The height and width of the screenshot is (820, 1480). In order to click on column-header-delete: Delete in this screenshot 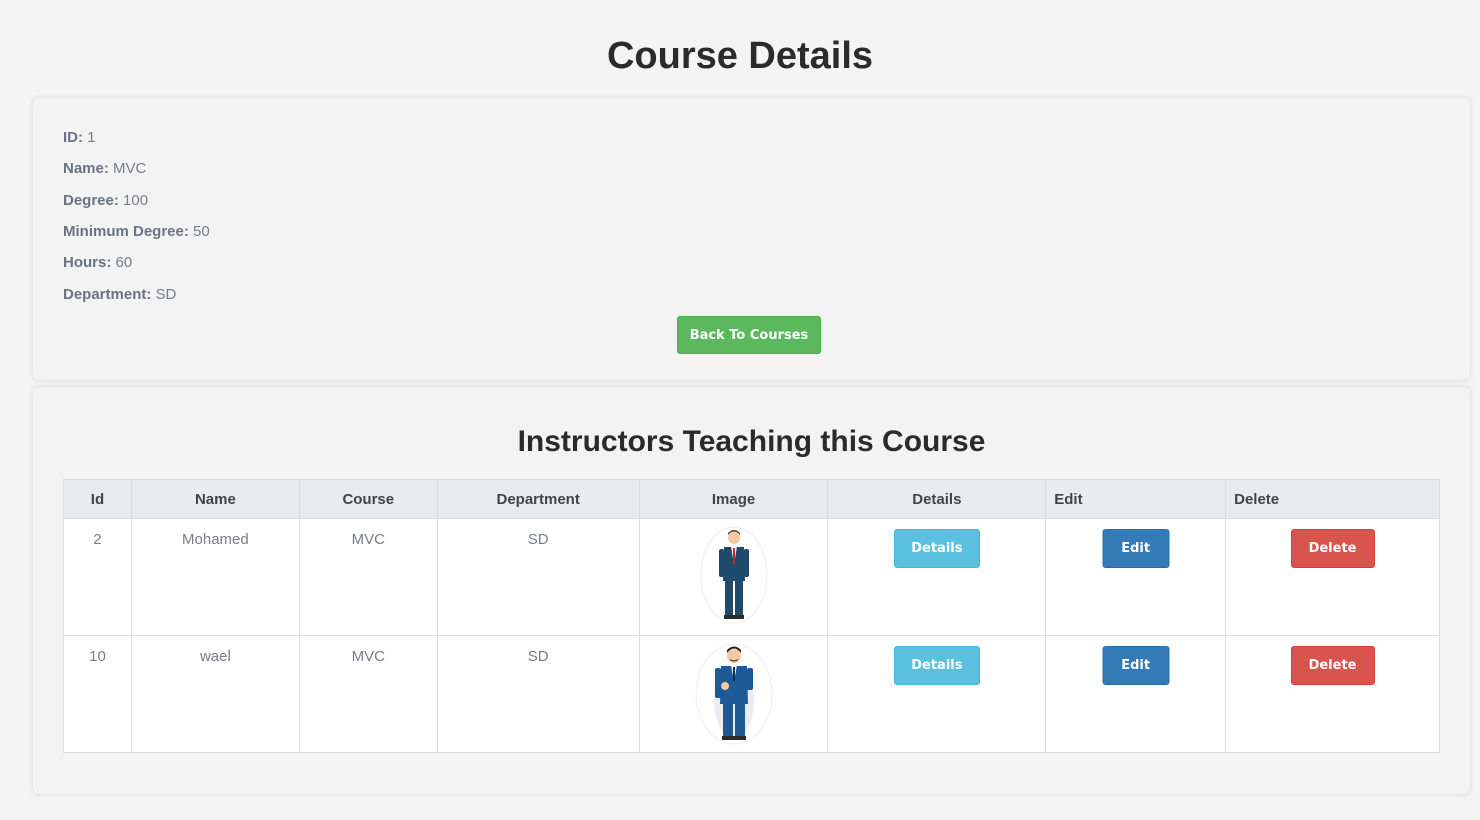, I will do `click(1332, 499)`.